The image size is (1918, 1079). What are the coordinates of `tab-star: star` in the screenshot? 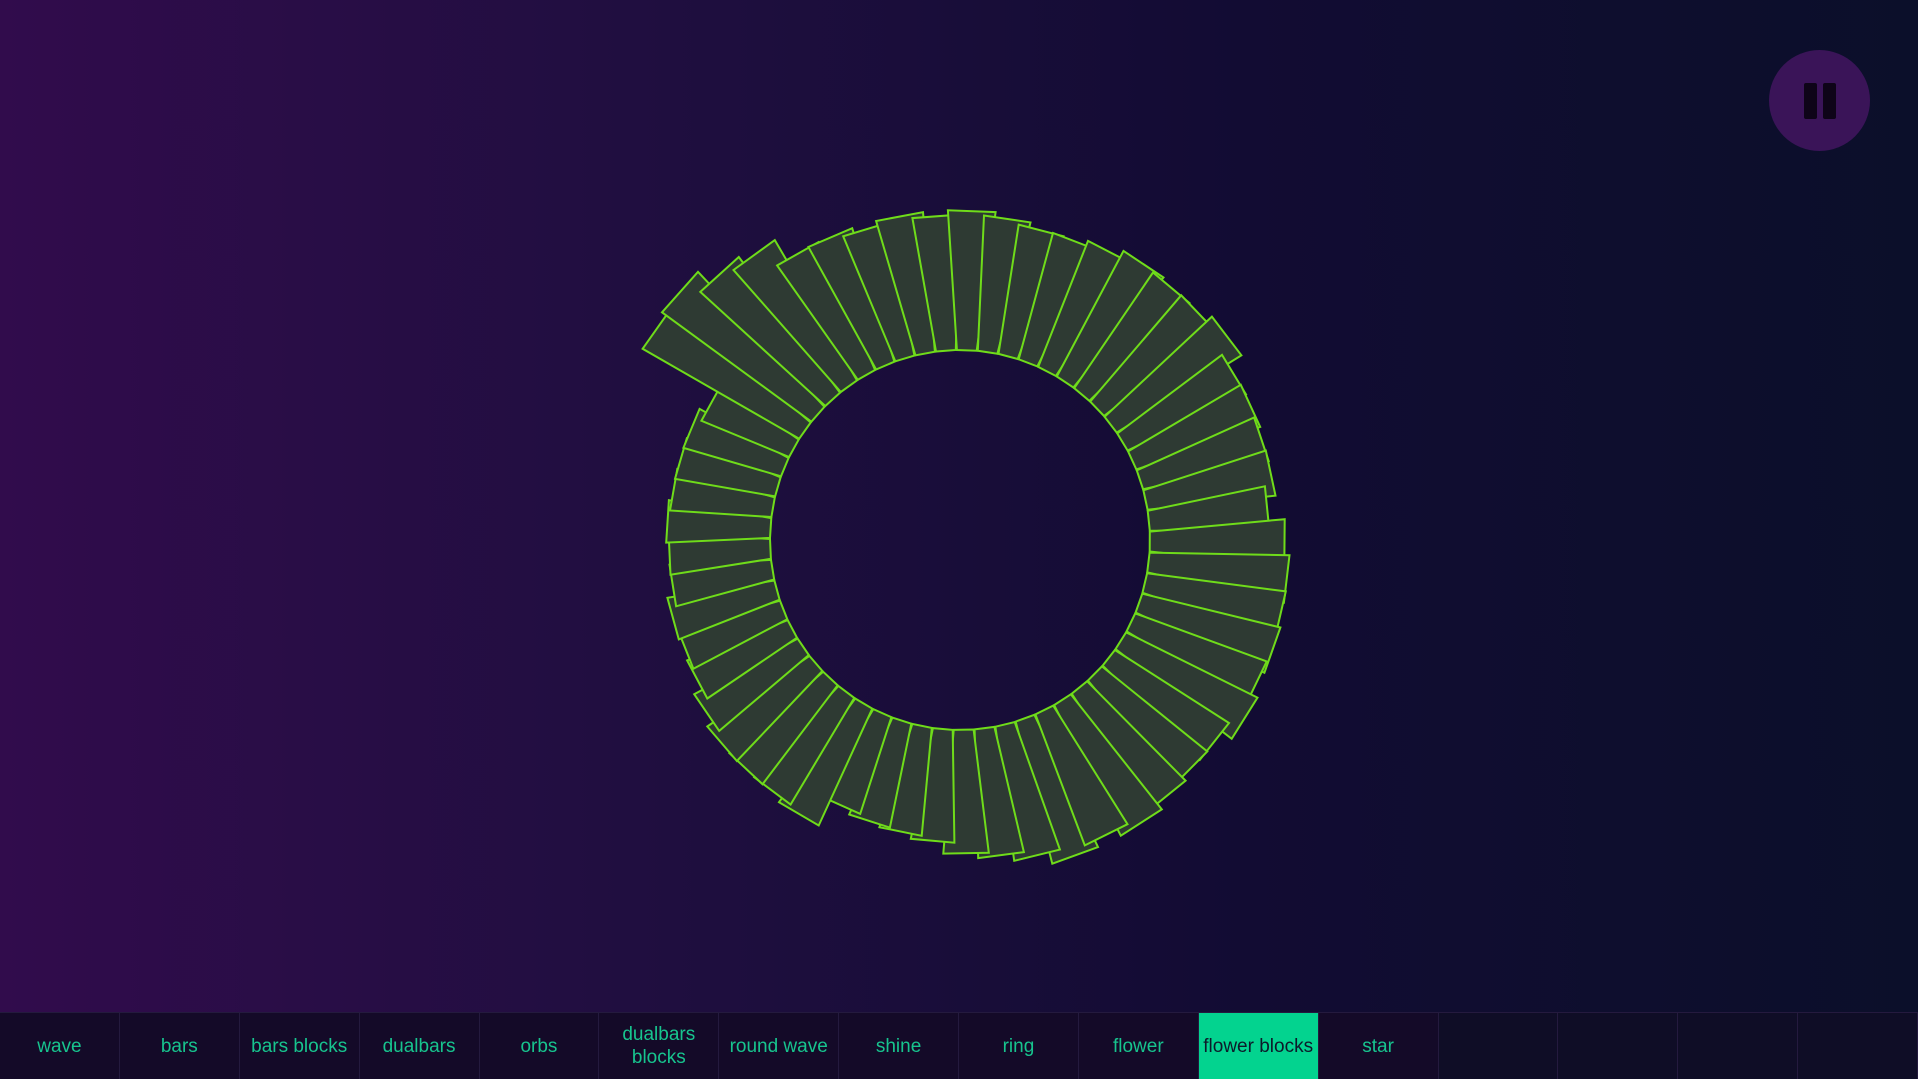 It's located at (1378, 1045).